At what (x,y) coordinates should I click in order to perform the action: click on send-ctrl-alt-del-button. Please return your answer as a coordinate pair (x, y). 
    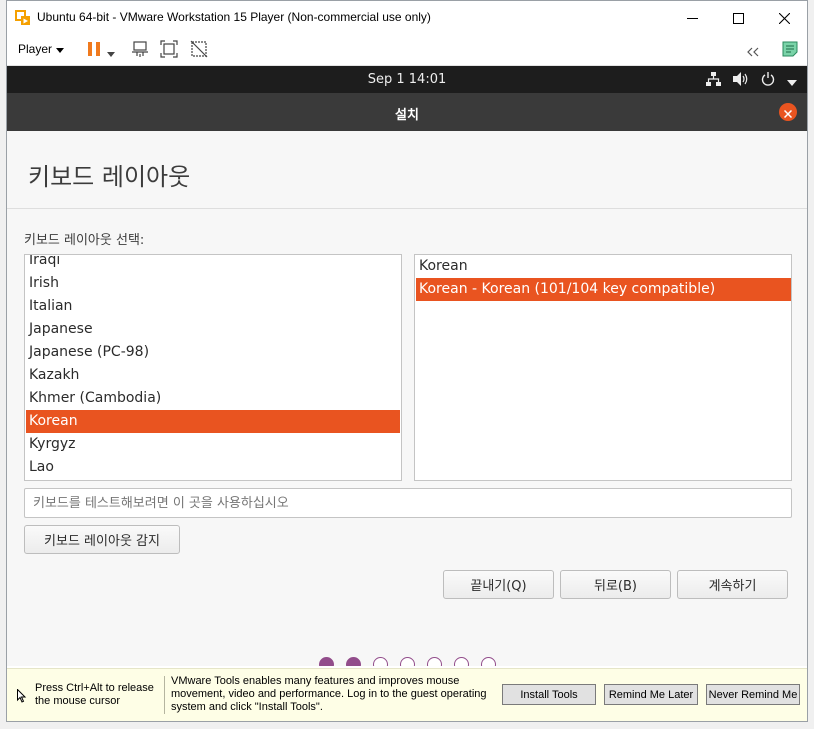
    Looking at the image, I should click on (140, 51).